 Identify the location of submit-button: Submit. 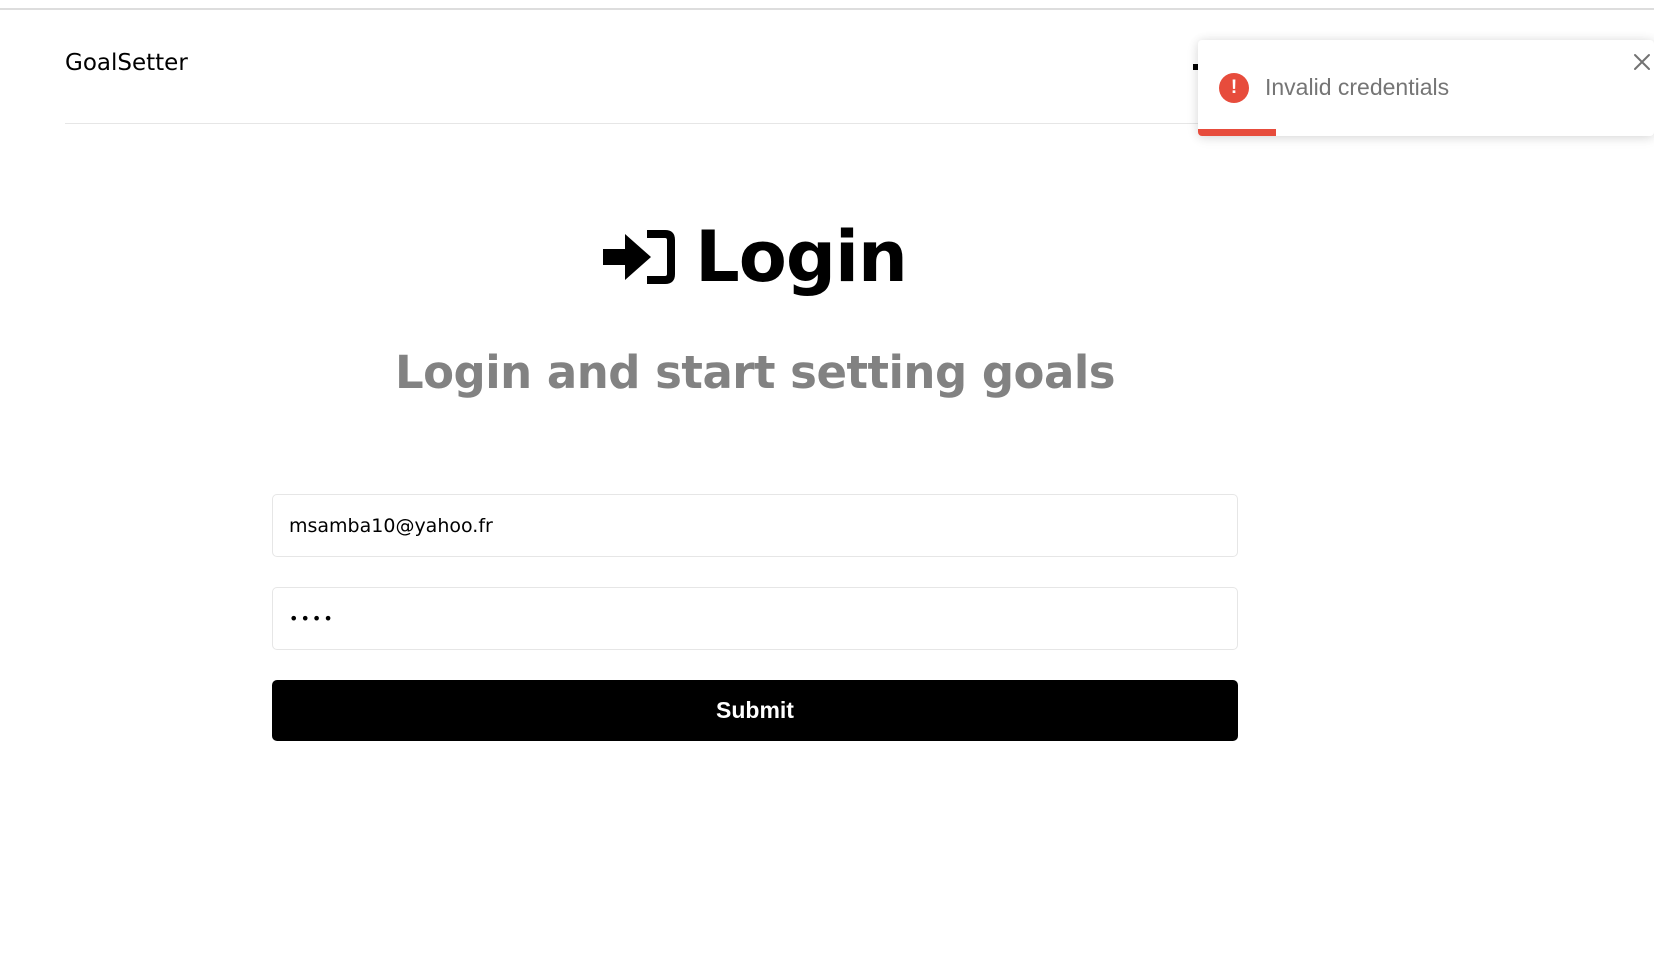
(755, 710).